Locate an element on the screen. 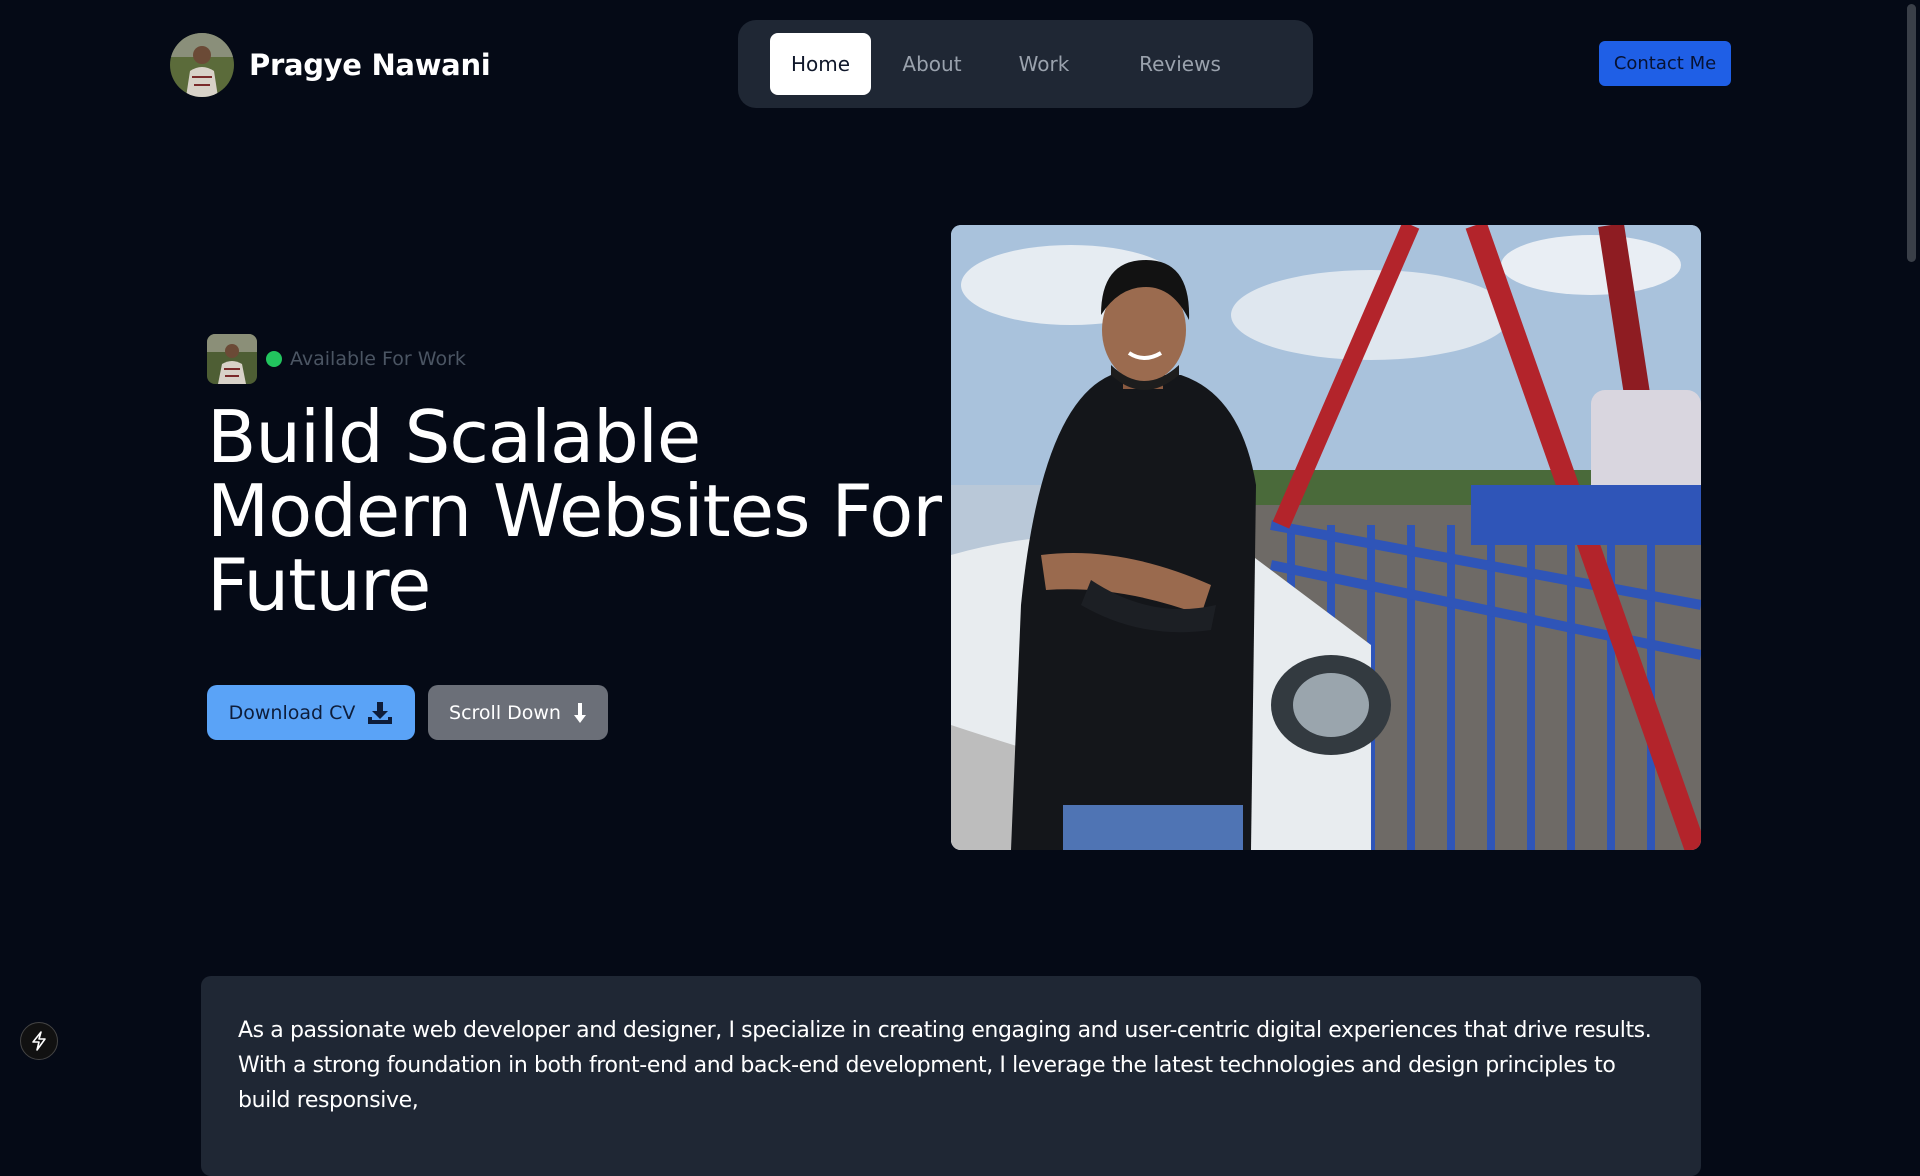  status-text: Available For Work is located at coordinates (378, 359).